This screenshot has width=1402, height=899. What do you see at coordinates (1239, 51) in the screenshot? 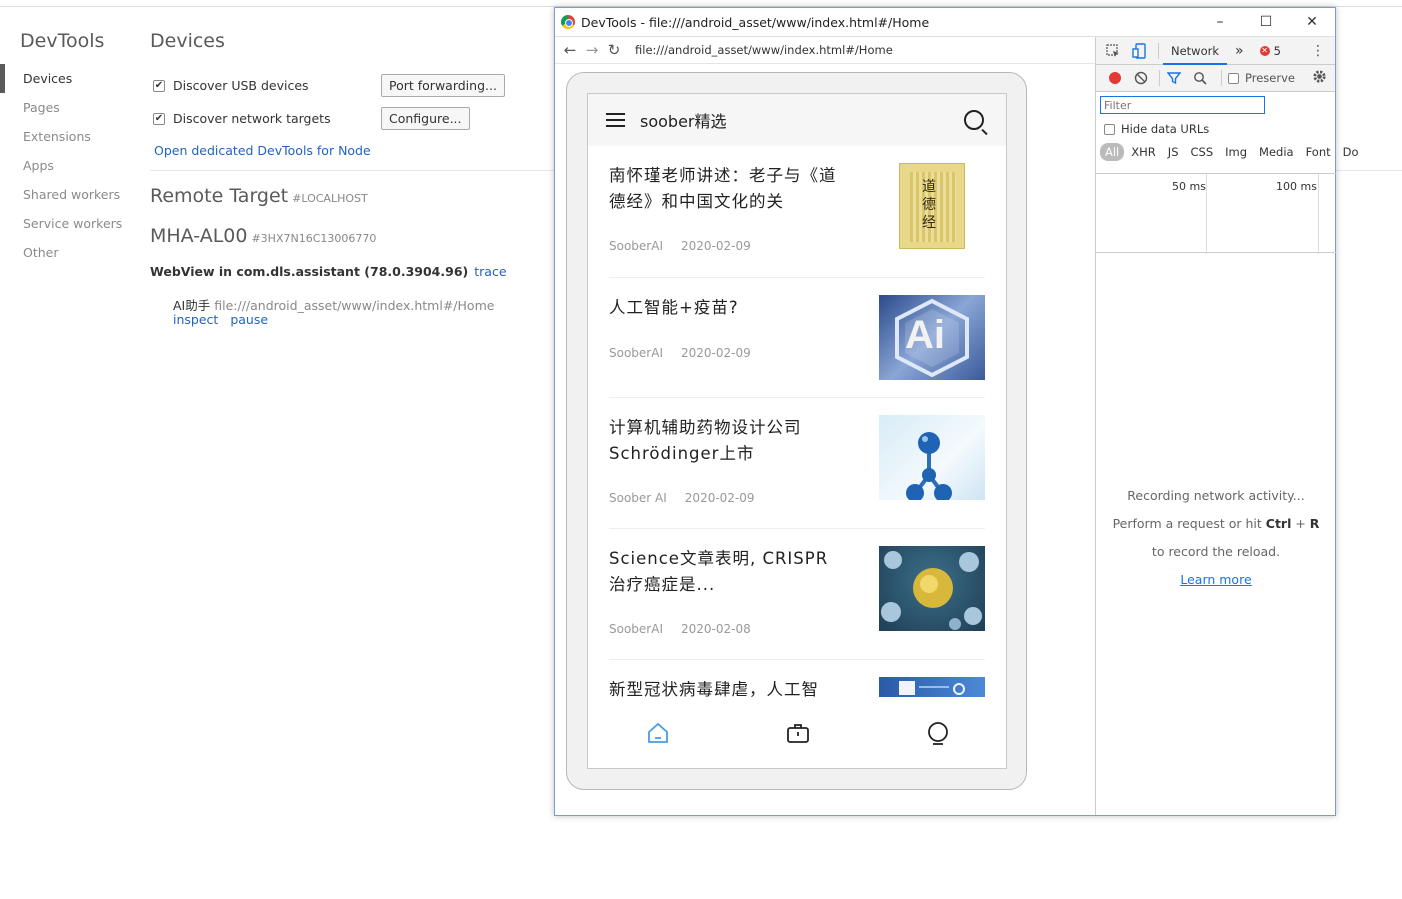
I see `more-tabs-button: »` at bounding box center [1239, 51].